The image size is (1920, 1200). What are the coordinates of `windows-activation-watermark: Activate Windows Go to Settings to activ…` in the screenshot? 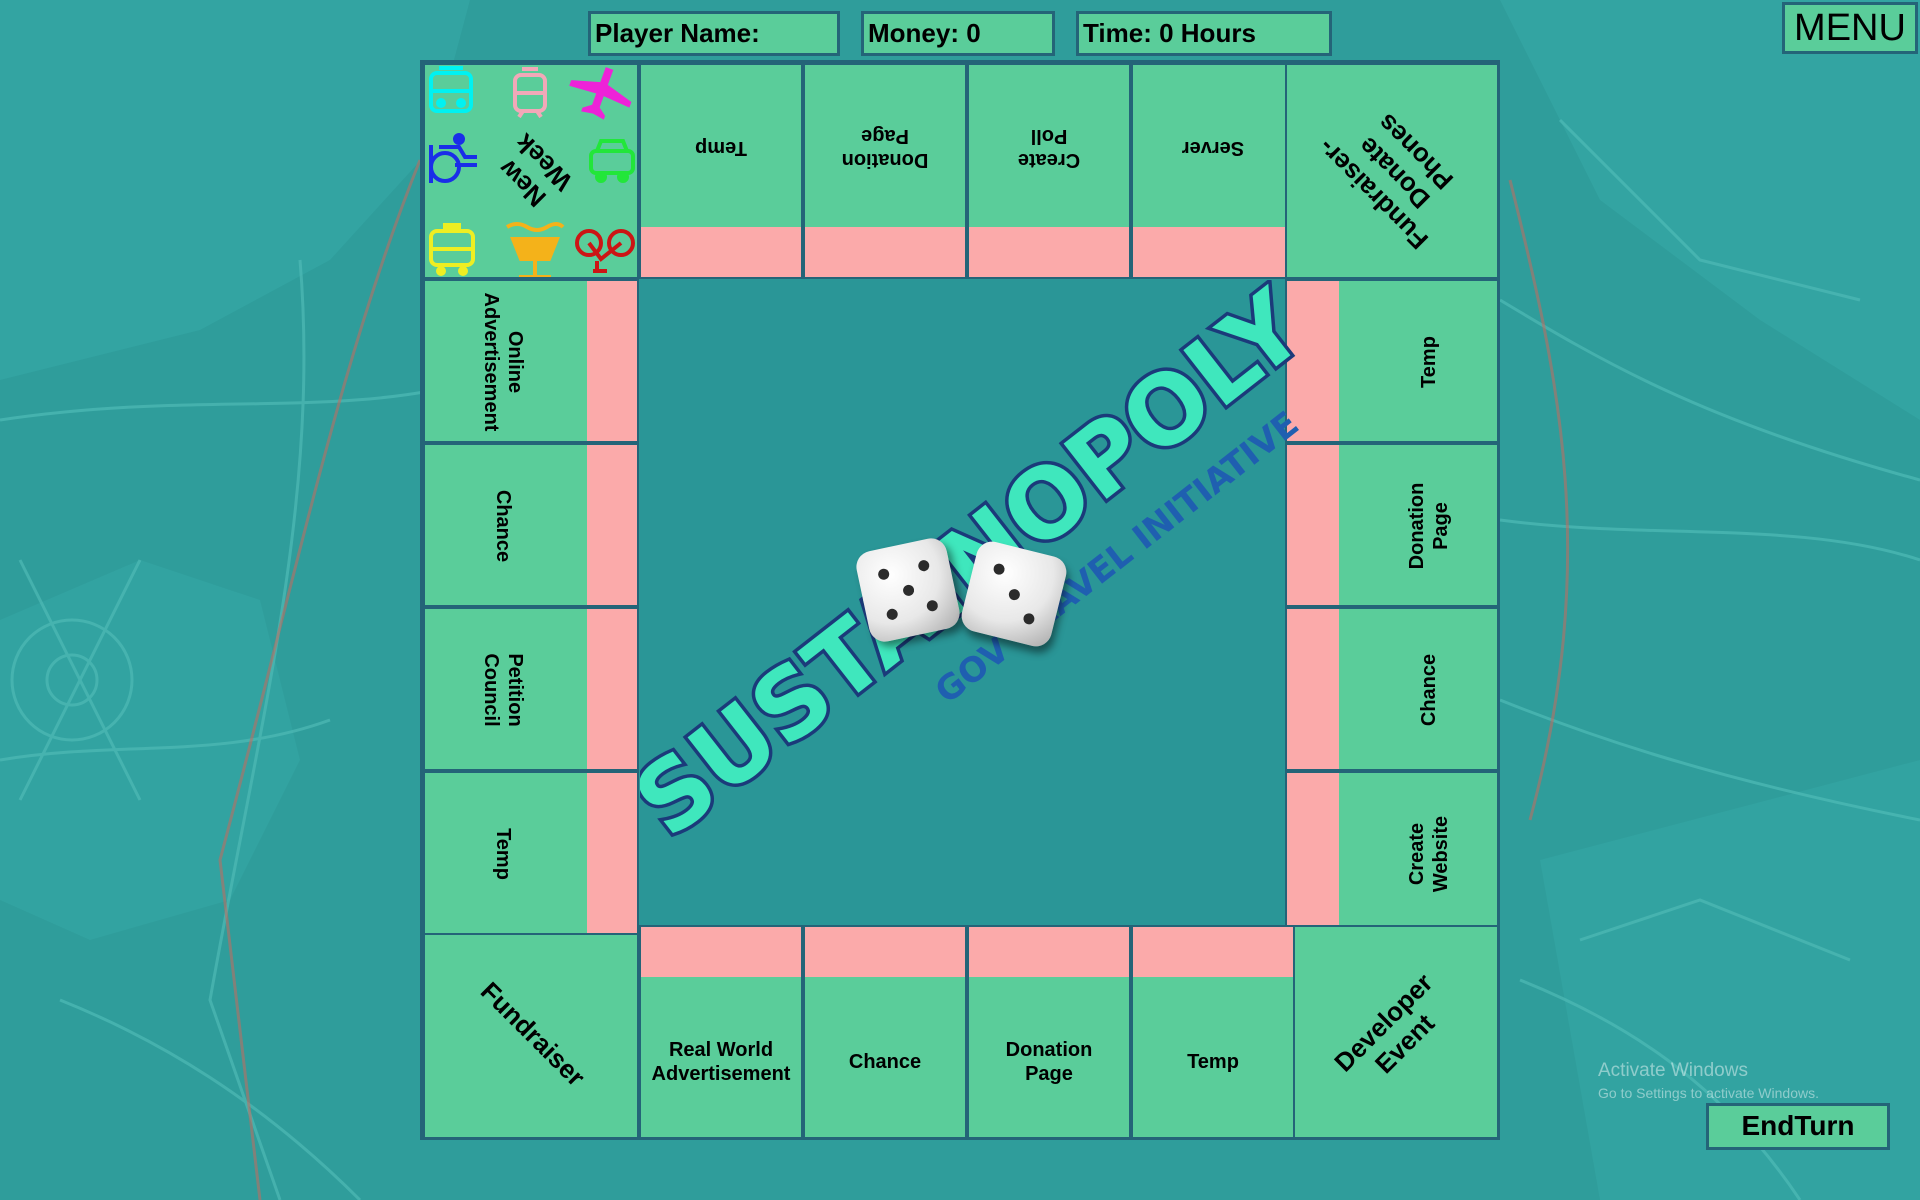 It's located at (1708, 1082).